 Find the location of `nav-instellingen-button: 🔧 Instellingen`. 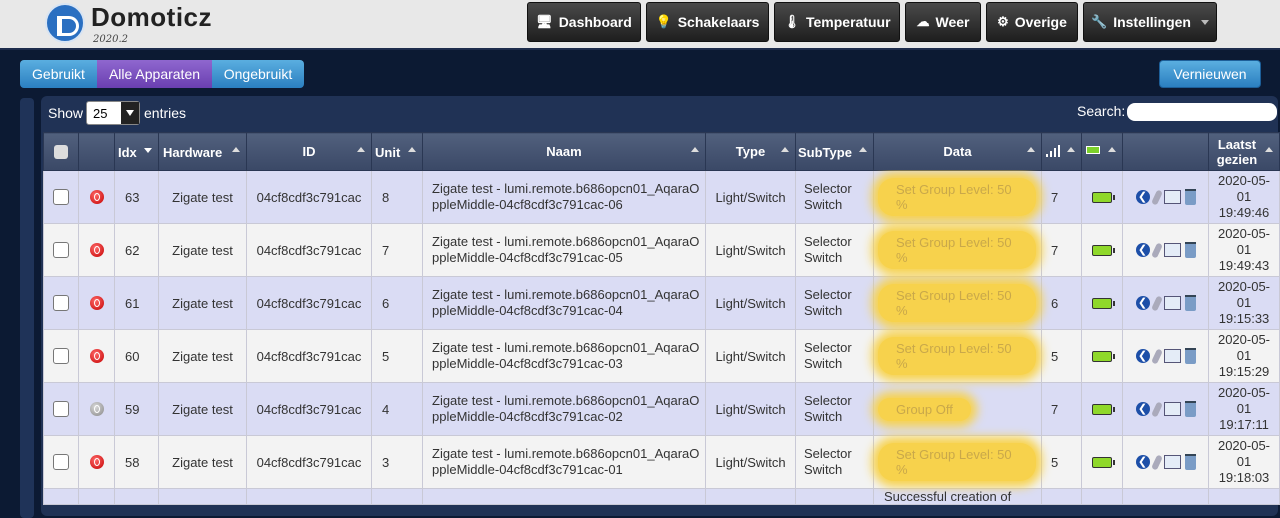

nav-instellingen-button: 🔧 Instellingen is located at coordinates (1150, 22).